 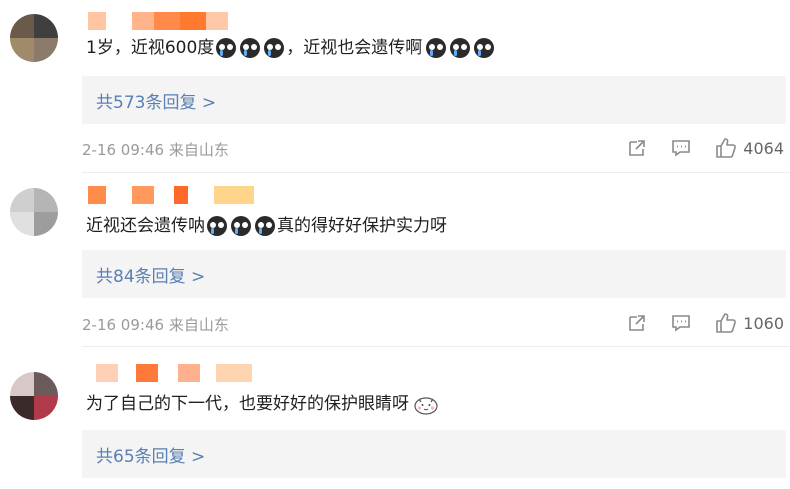 I want to click on comment-text-part: 近视还会遗传呐, so click(x=145, y=226).